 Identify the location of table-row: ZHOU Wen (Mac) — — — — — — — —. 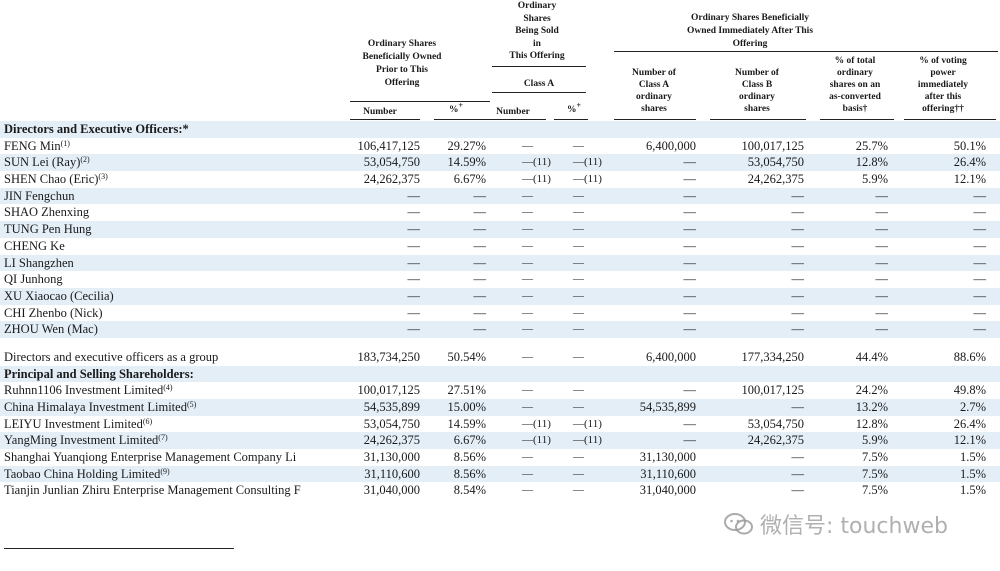
(500, 329).